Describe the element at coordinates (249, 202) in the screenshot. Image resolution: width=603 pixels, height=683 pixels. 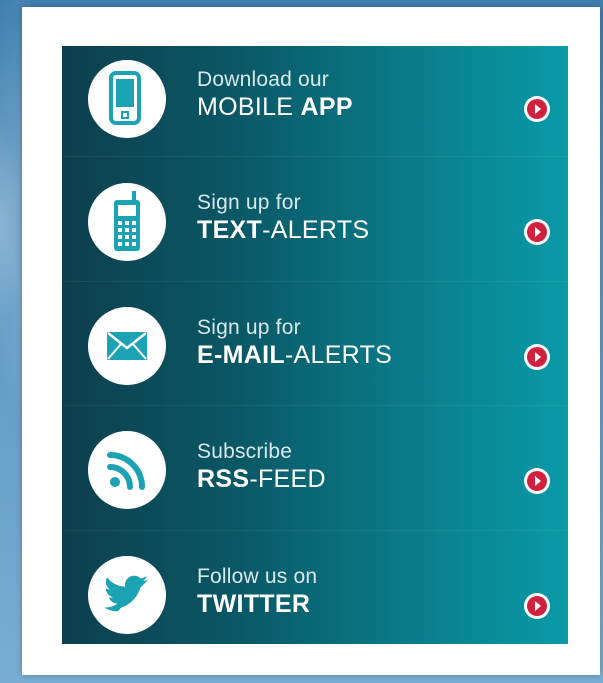
I see `text-alerts-line1: Sign up for` at that location.